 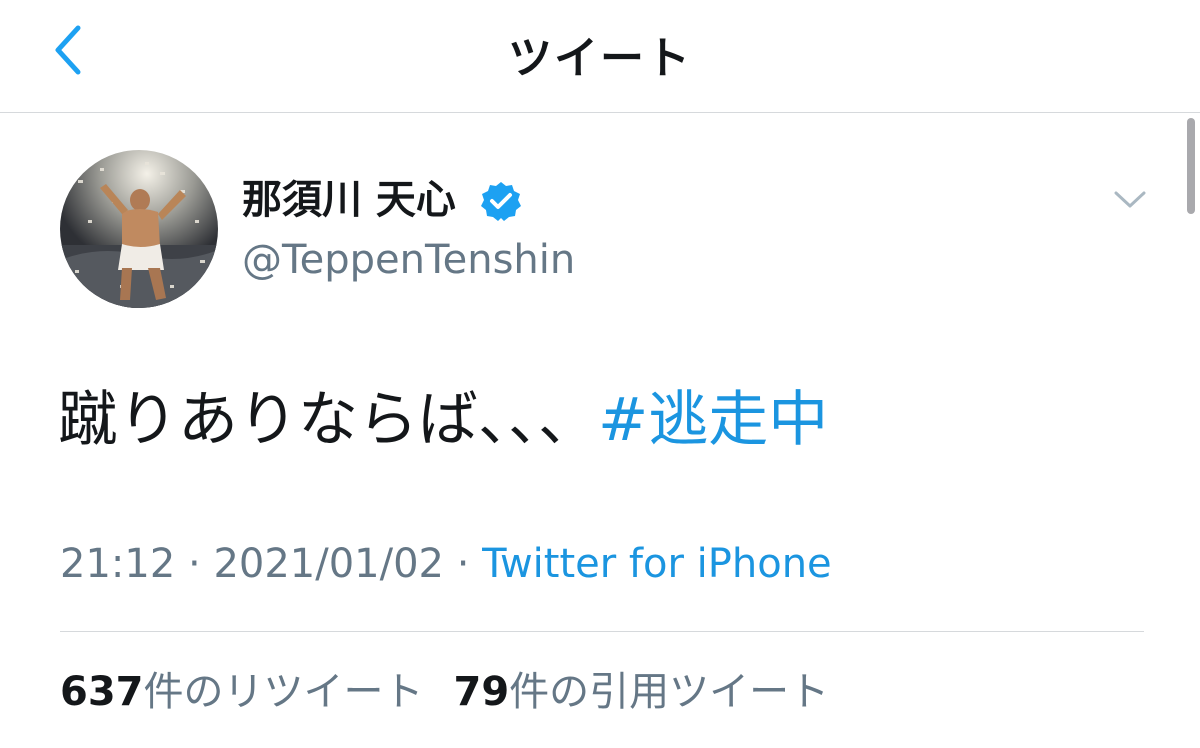 What do you see at coordinates (501, 201) in the screenshot?
I see `verified-badge-icon` at bounding box center [501, 201].